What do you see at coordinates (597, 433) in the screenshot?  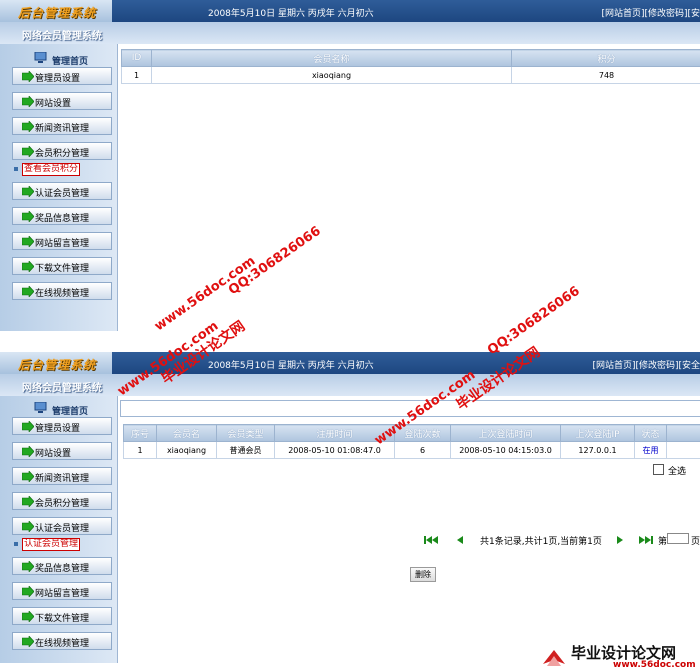 I see `col-header-last-login-ip: 上次登陆IP` at bounding box center [597, 433].